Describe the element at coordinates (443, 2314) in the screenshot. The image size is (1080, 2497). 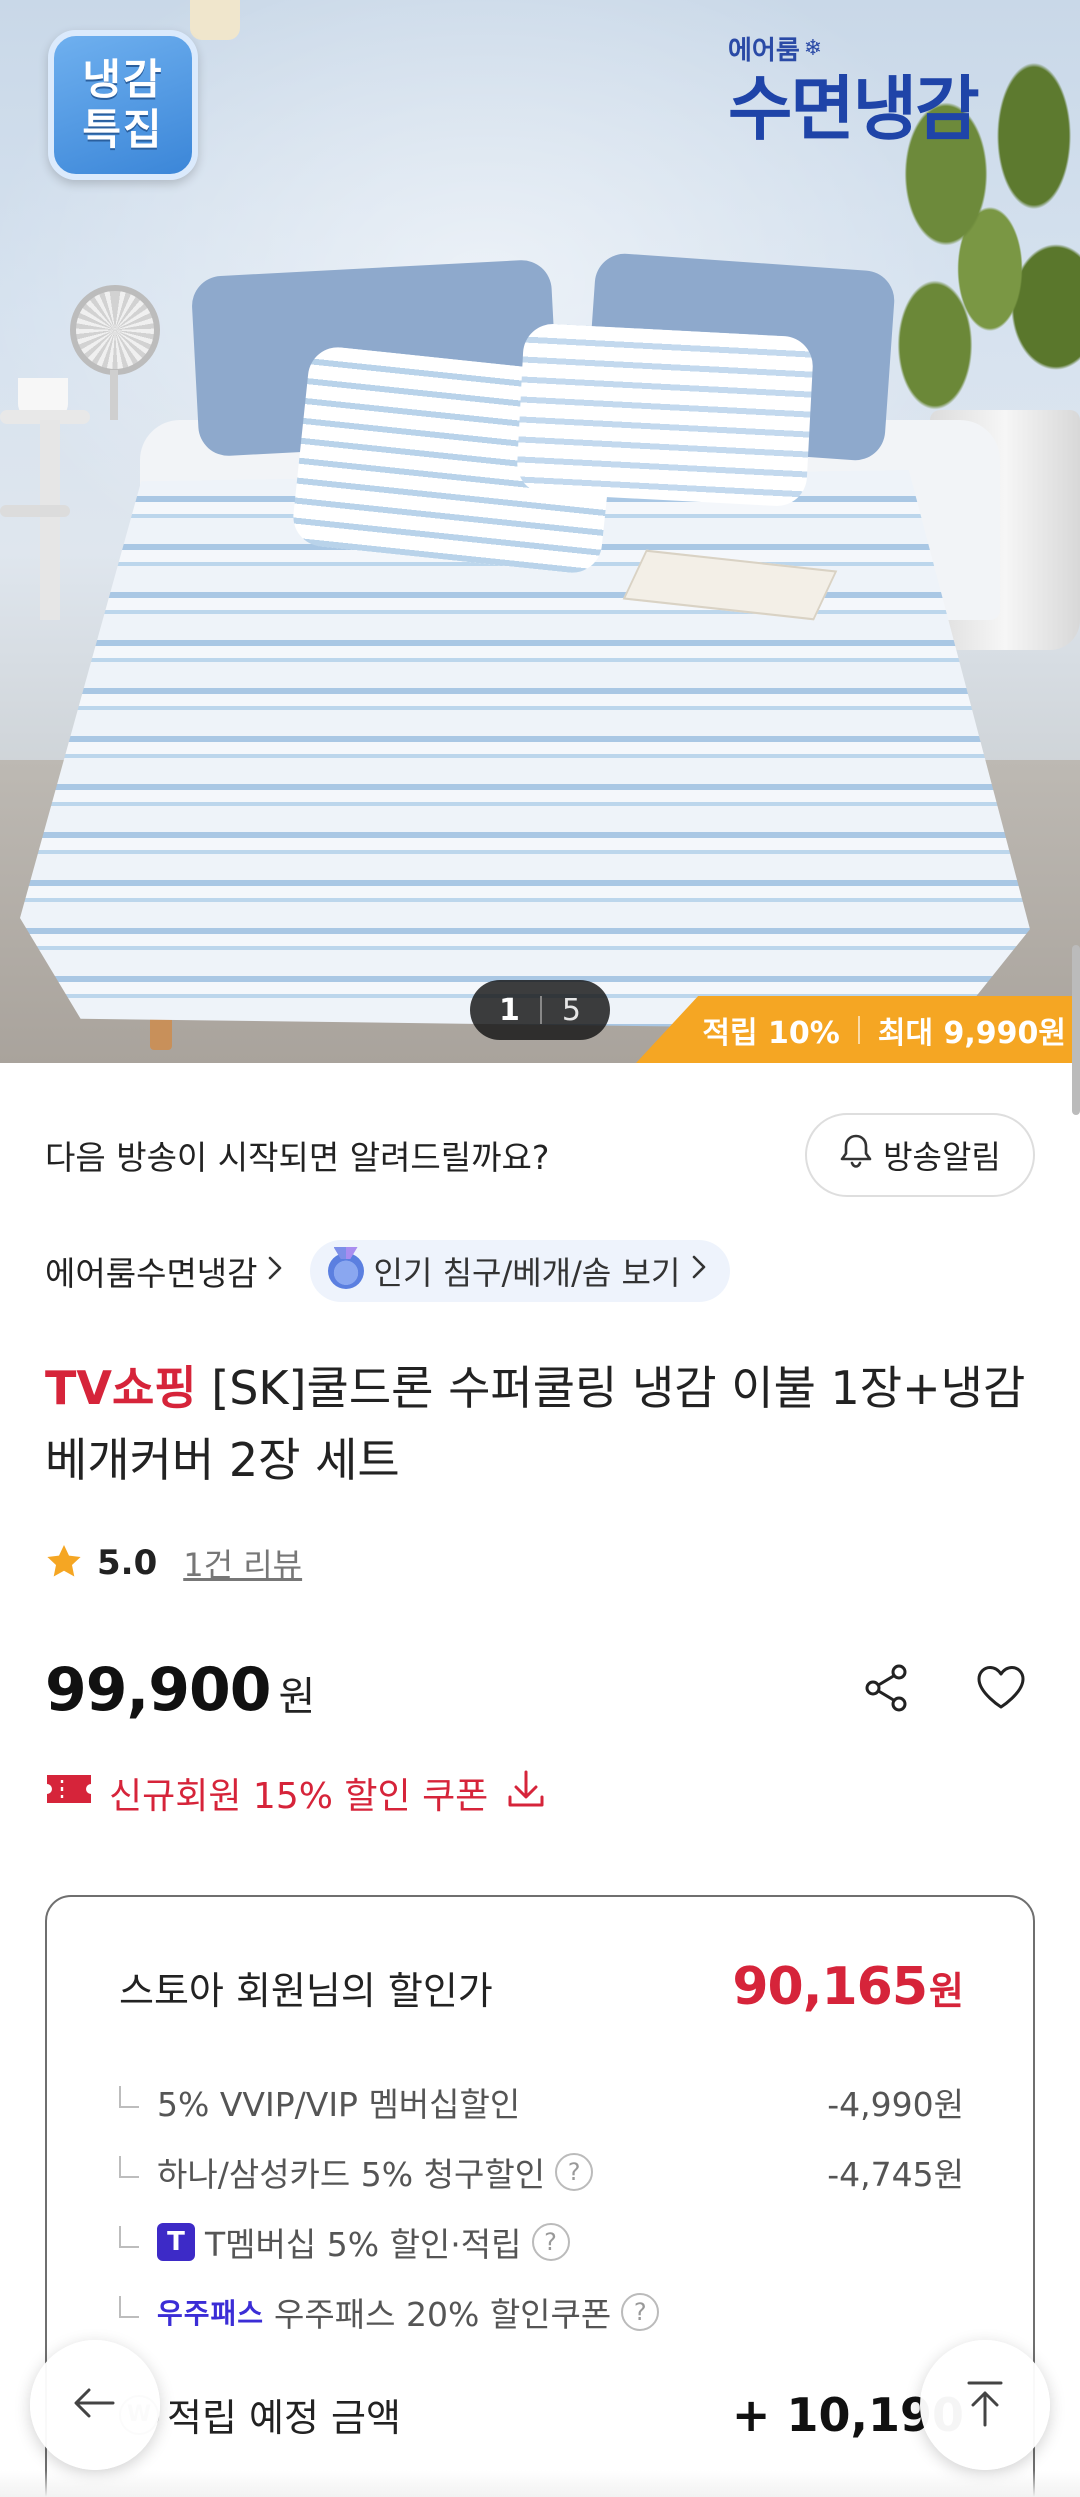
I see `discount-label: 우주패스 20% 할인쿠폰` at that location.